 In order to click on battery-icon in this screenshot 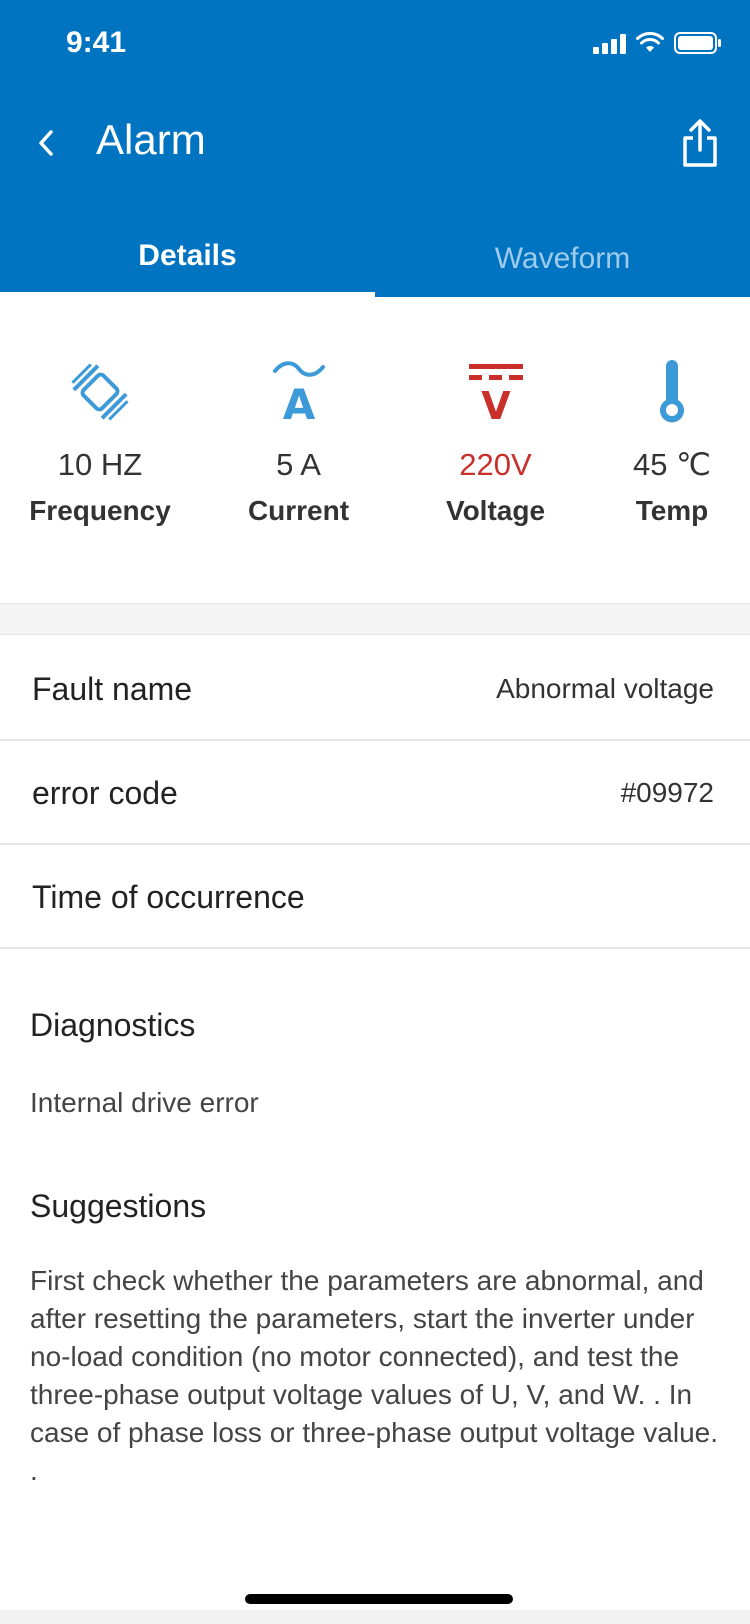, I will do `click(697, 43)`.